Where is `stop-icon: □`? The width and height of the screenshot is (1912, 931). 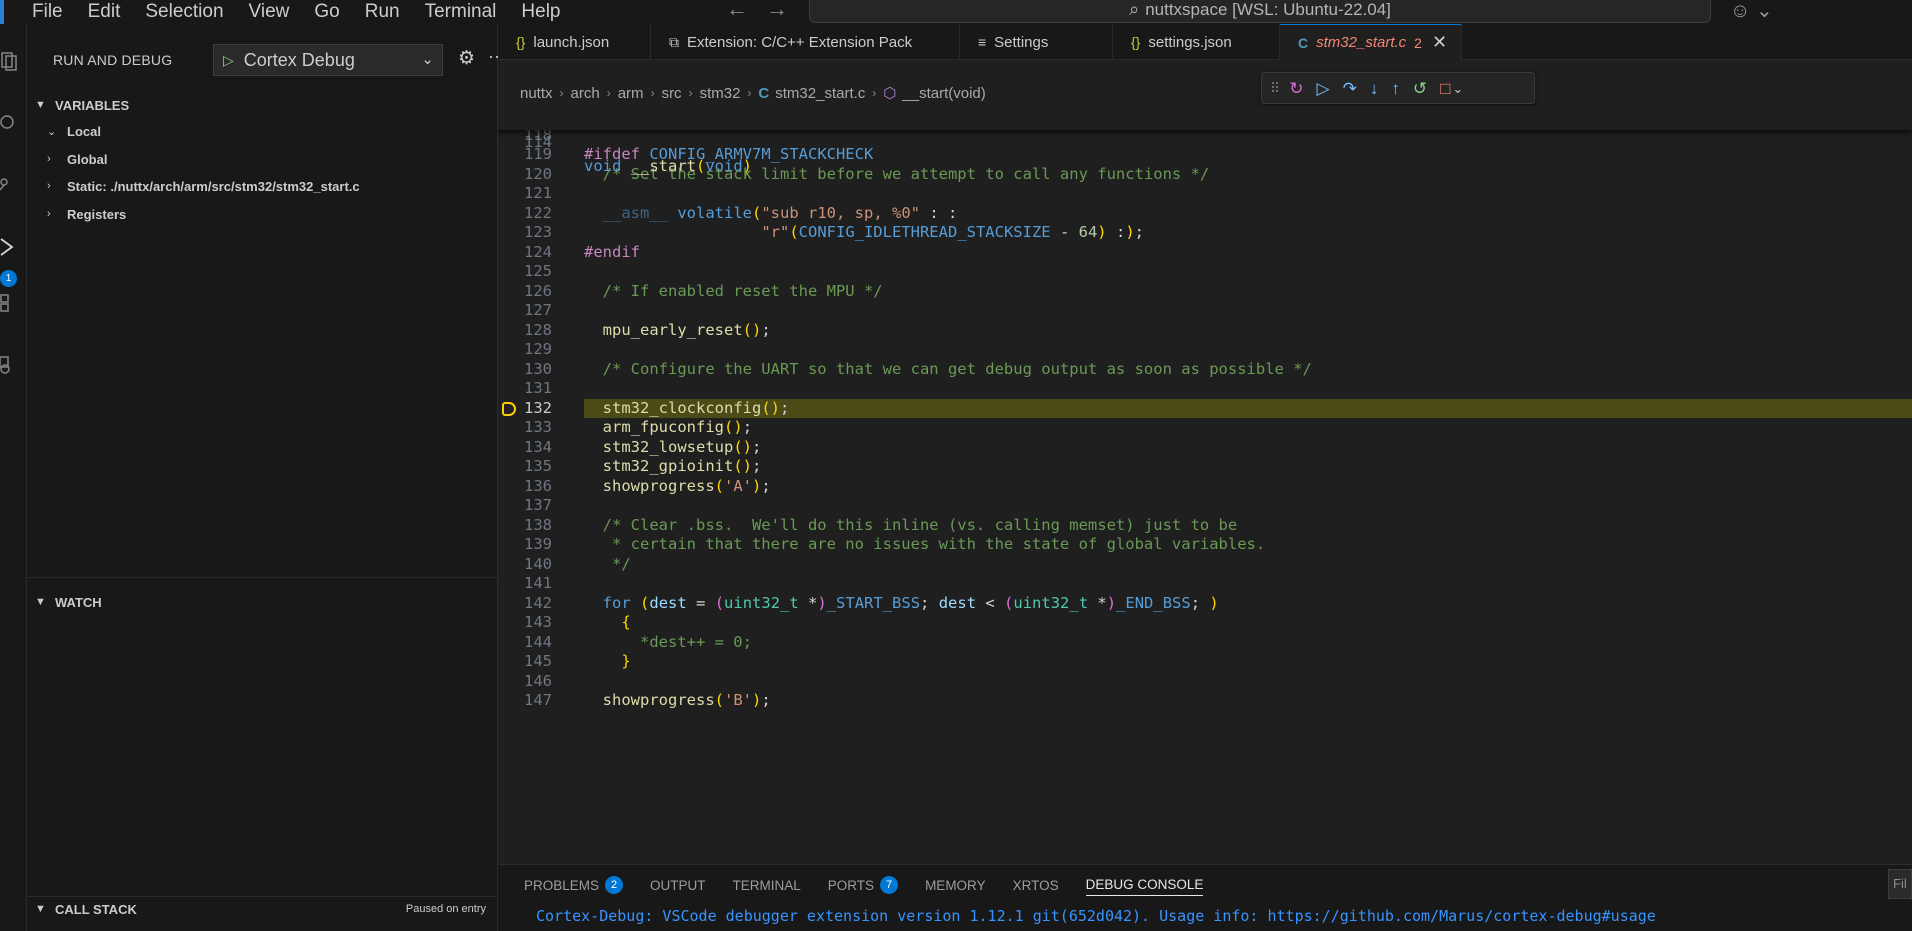
stop-icon: □ is located at coordinates (1445, 88).